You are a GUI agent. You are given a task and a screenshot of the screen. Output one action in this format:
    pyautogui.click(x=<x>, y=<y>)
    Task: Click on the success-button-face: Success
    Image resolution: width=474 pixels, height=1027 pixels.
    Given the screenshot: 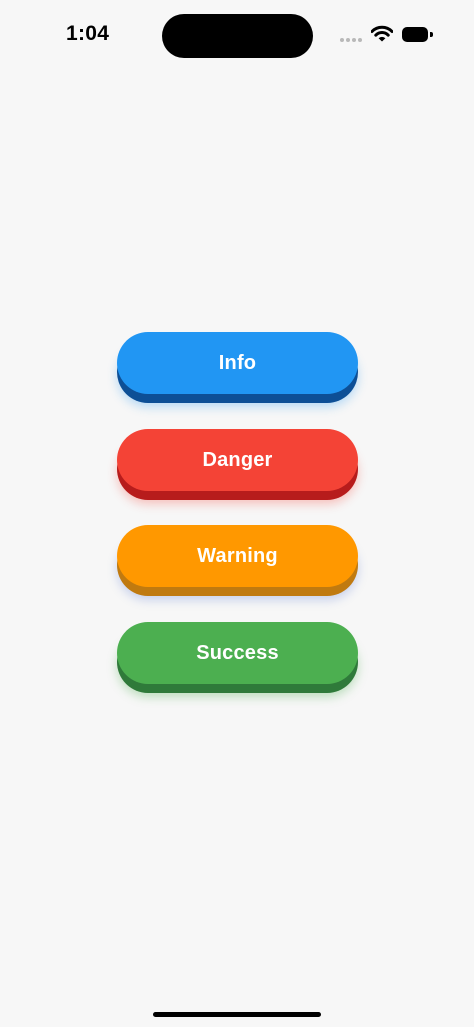 What is the action you would take?
    pyautogui.click(x=237, y=653)
    